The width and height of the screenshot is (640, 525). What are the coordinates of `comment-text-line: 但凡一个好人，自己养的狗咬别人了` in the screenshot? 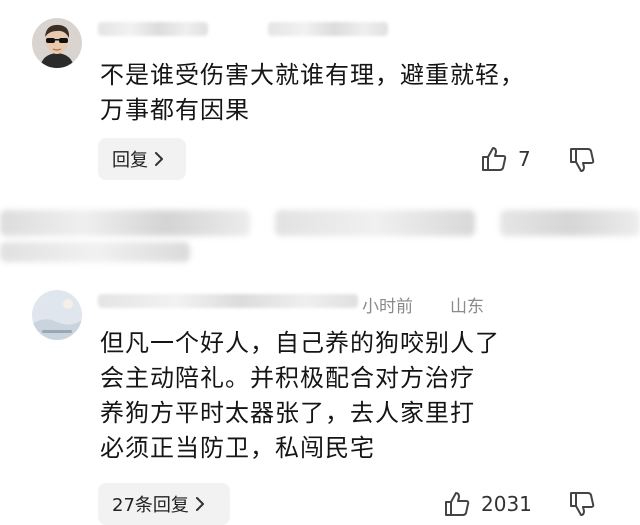 It's located at (300, 343).